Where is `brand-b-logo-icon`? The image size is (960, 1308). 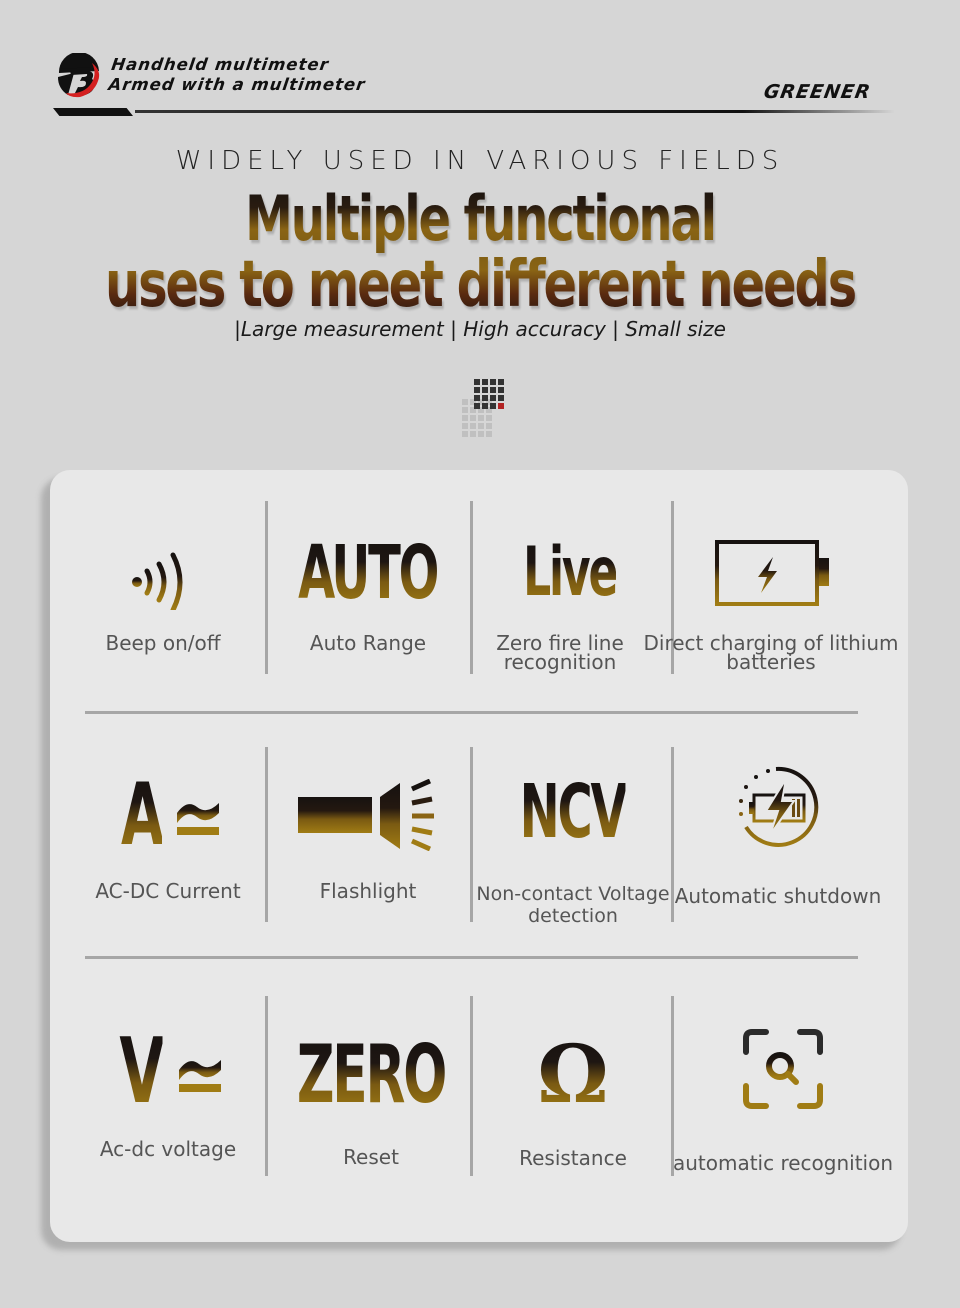 brand-b-logo-icon is located at coordinates (78, 75).